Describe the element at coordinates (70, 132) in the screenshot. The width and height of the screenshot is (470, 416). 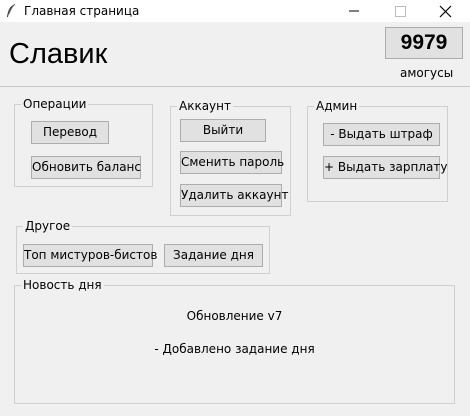
I see `transfer-button: Перевод` at that location.